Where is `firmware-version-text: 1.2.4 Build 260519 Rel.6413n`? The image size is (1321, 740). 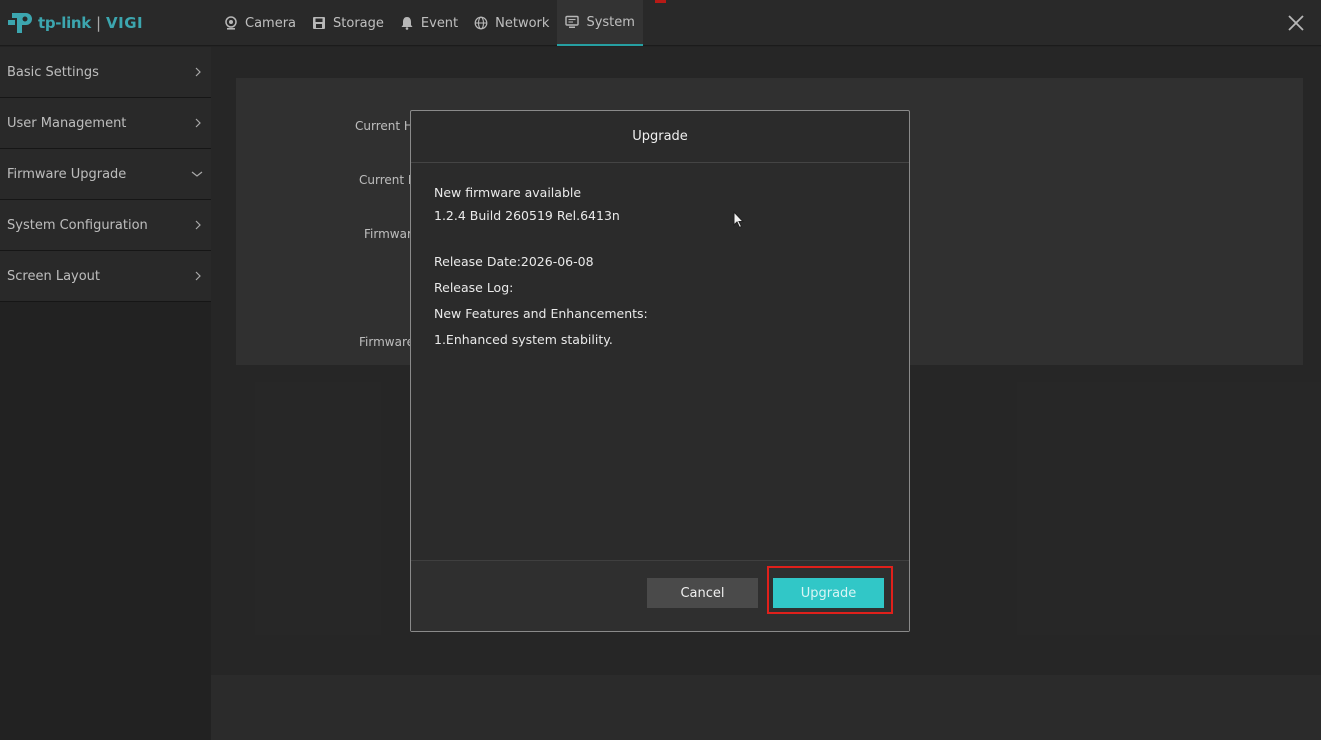
firmware-version-text: 1.2.4 Build 260519 Rel.6413n is located at coordinates (527, 215).